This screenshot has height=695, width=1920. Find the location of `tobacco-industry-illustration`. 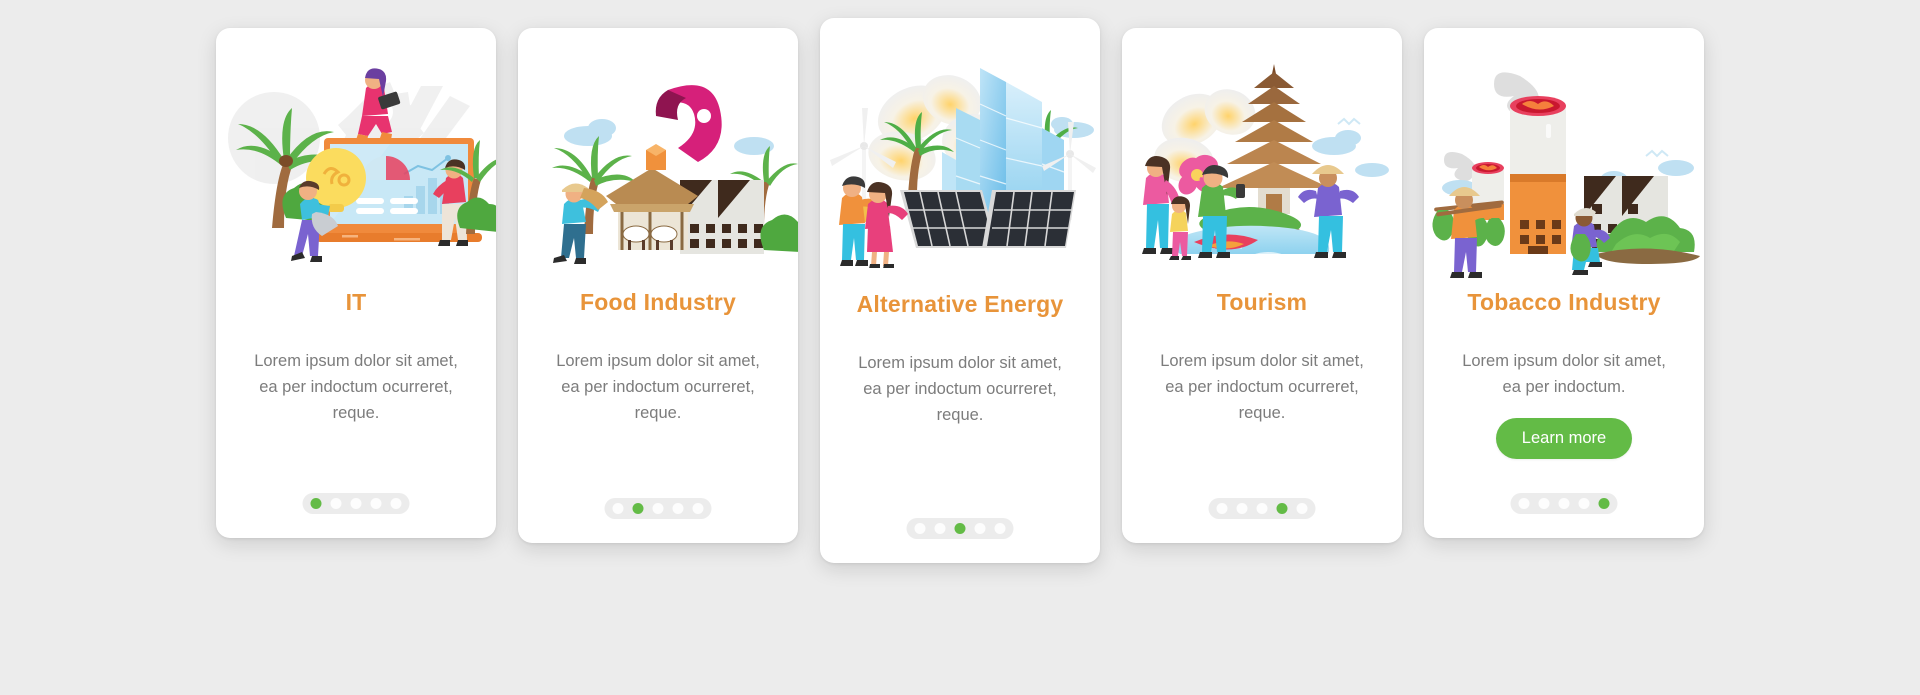

tobacco-industry-illustration is located at coordinates (1564, 153).